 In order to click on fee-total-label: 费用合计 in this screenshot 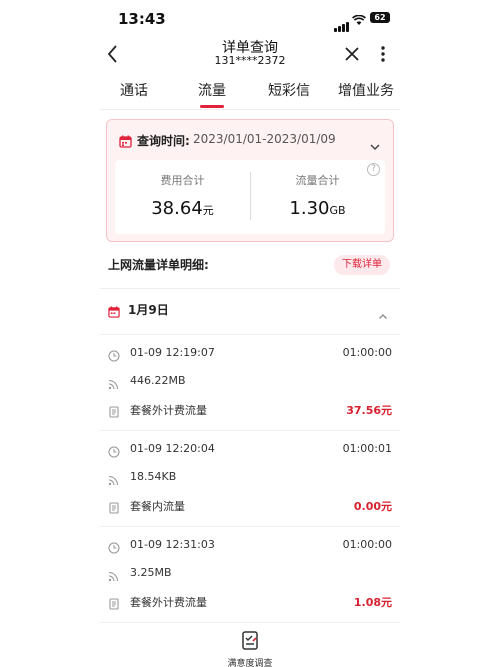, I will do `click(182, 180)`.